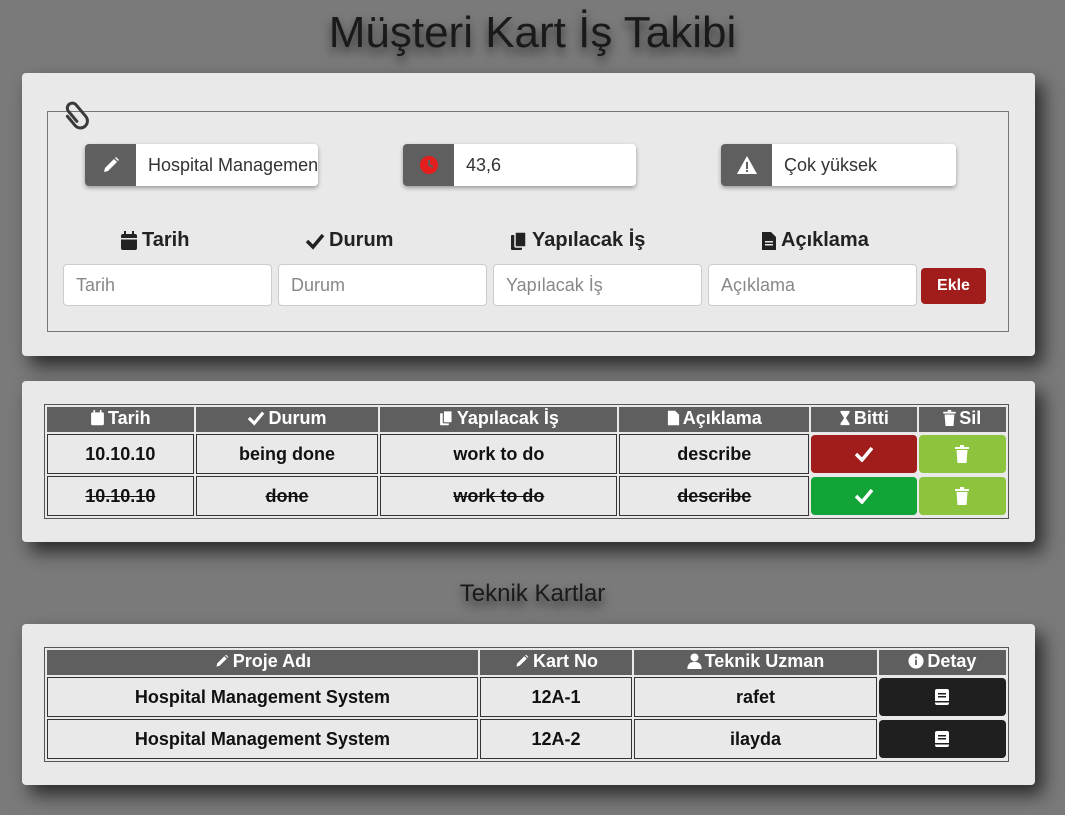 The height and width of the screenshot is (815, 1065). What do you see at coordinates (287, 496) in the screenshot?
I see `task-status: done` at bounding box center [287, 496].